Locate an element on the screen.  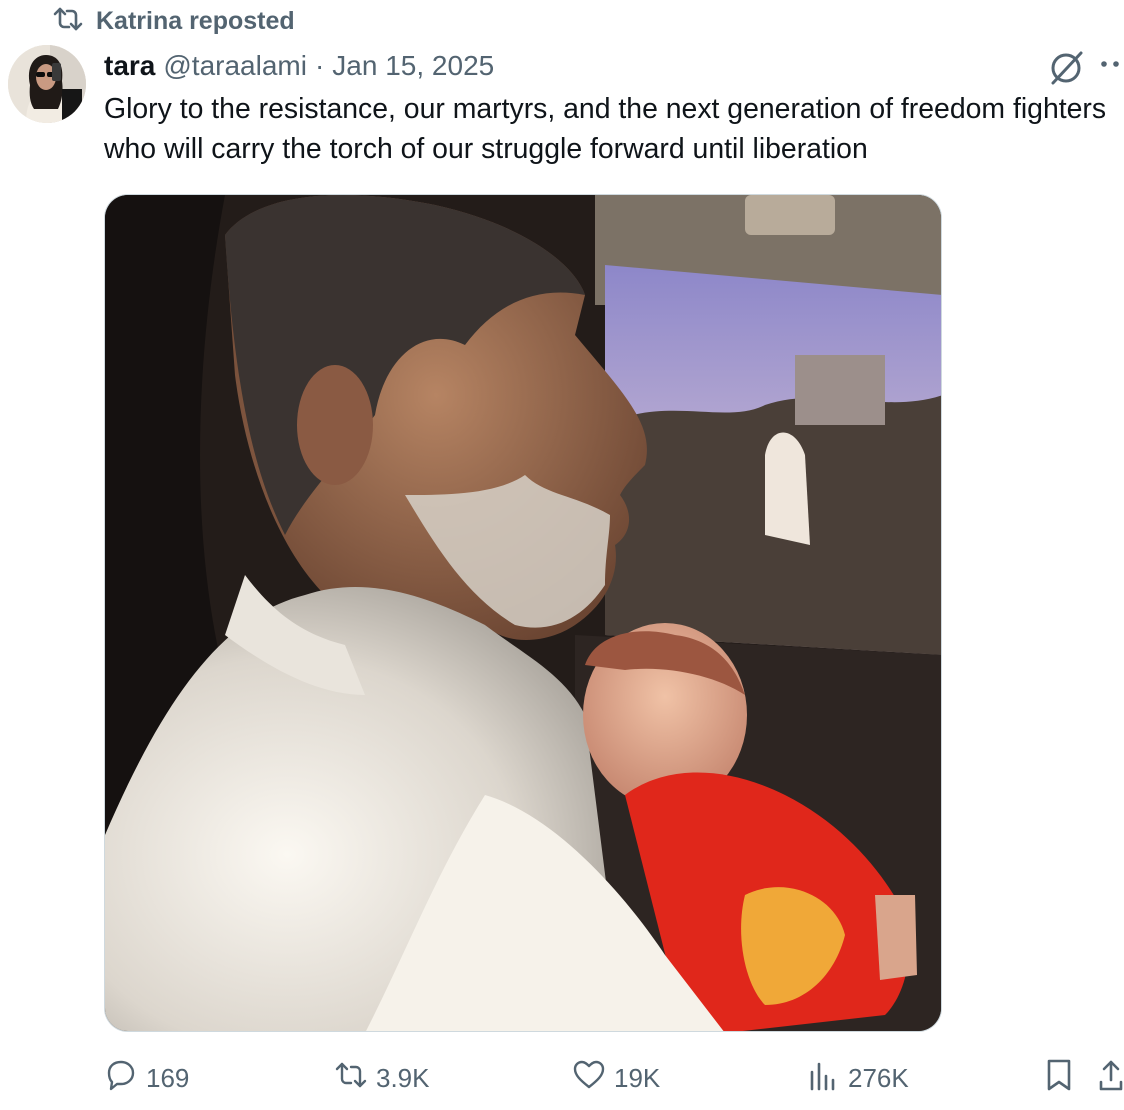
repost-label: Katrina reposted is located at coordinates (195, 20).